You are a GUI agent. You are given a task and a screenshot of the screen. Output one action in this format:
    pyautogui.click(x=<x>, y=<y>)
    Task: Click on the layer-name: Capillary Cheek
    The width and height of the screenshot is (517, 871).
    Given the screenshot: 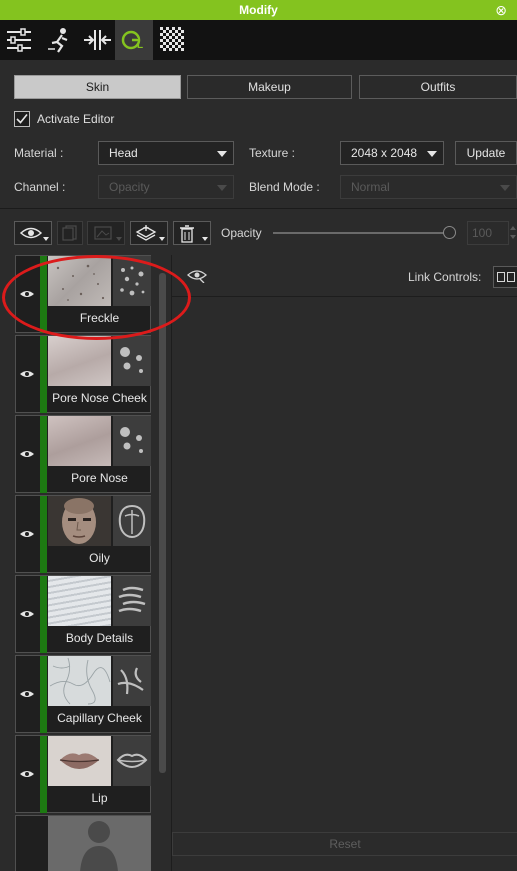 What is the action you would take?
    pyautogui.click(x=99, y=718)
    